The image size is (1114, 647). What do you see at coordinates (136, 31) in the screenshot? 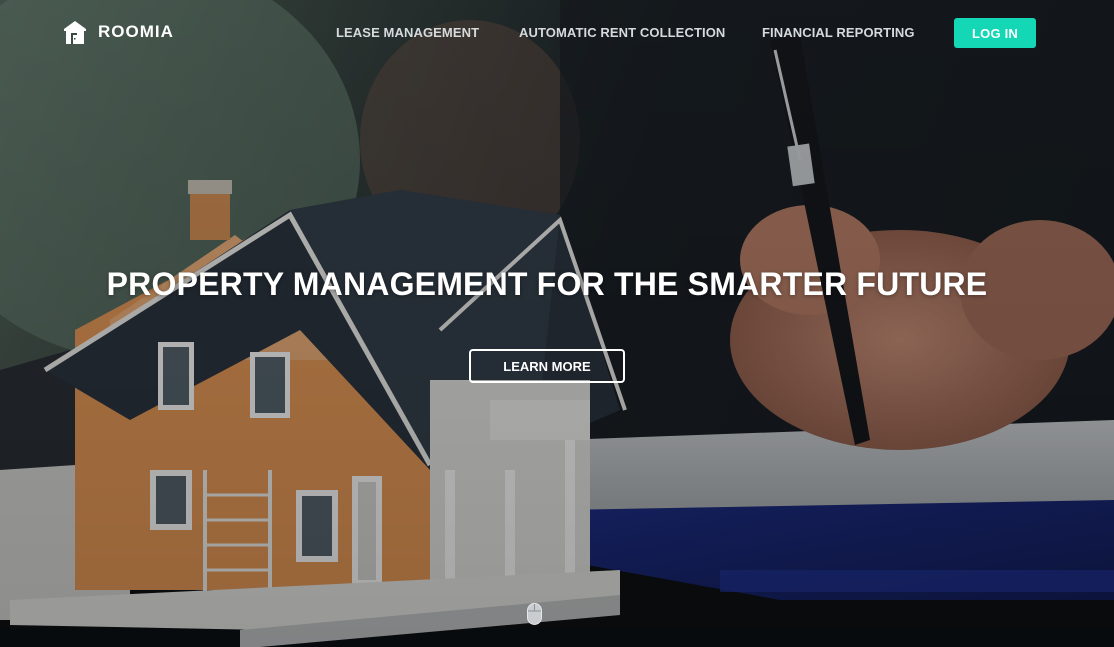
I see `brand-name: ROOMIA` at bounding box center [136, 31].